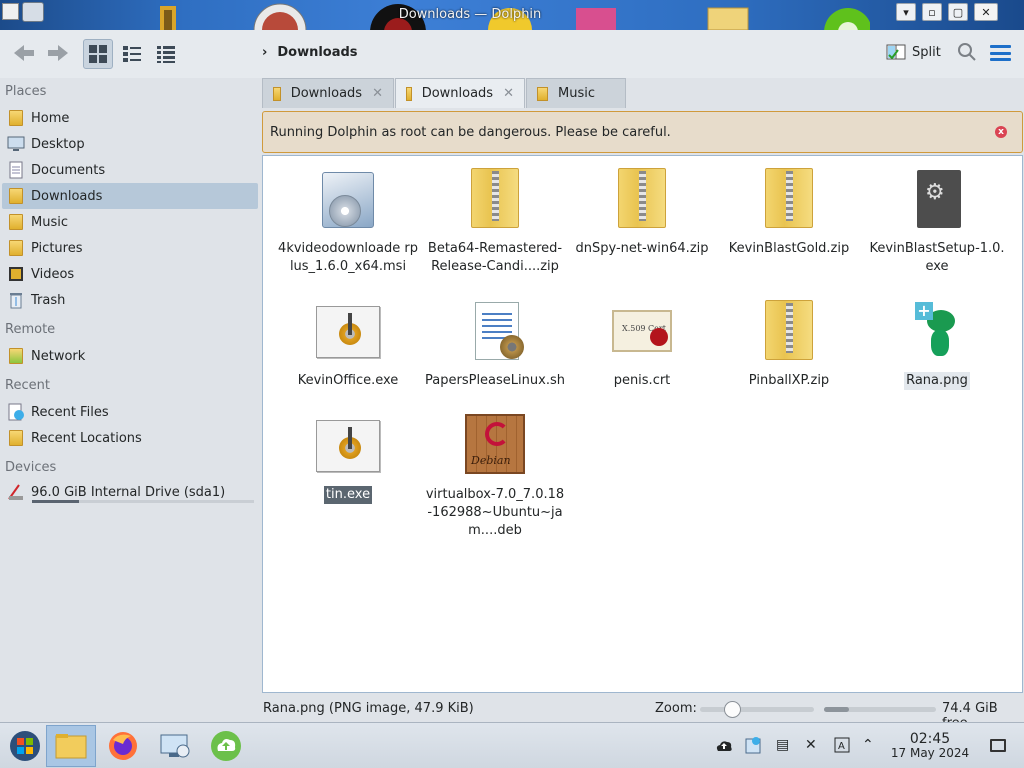  I want to click on taskbar-discover, so click(226, 746).